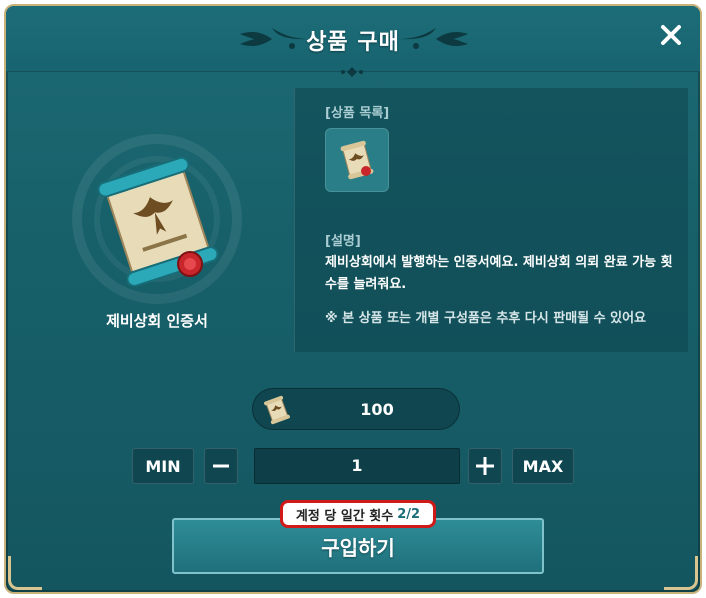 Image resolution: width=706 pixels, height=598 pixels. Describe the element at coordinates (352, 72) in the screenshot. I see `divider-ornament-icon` at that location.